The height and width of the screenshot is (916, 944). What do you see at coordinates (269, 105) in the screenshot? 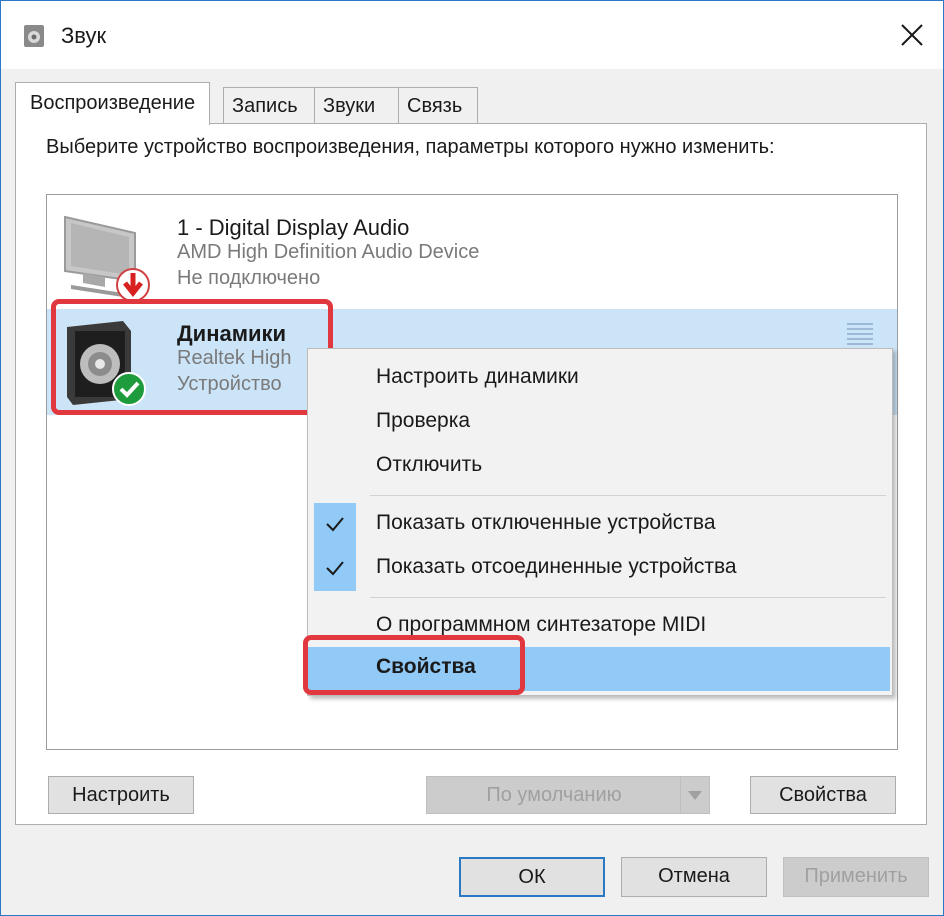
I see `tab-recording: Запись` at bounding box center [269, 105].